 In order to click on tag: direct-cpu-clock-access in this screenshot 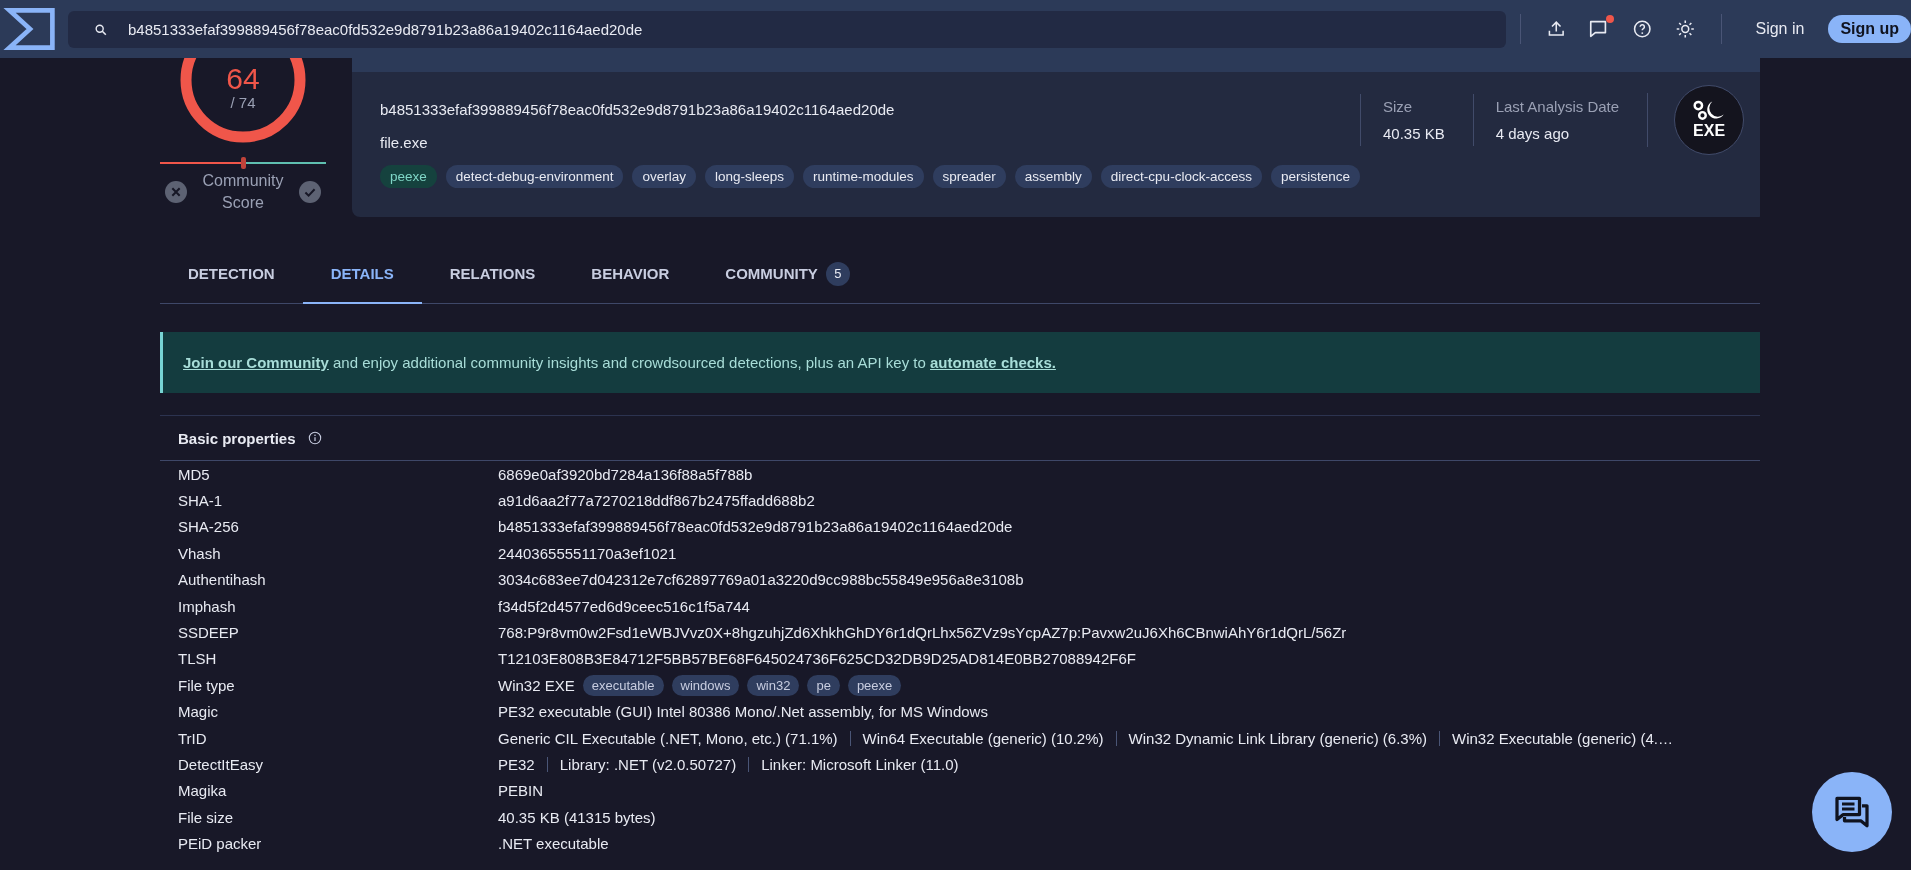, I will do `click(1181, 176)`.